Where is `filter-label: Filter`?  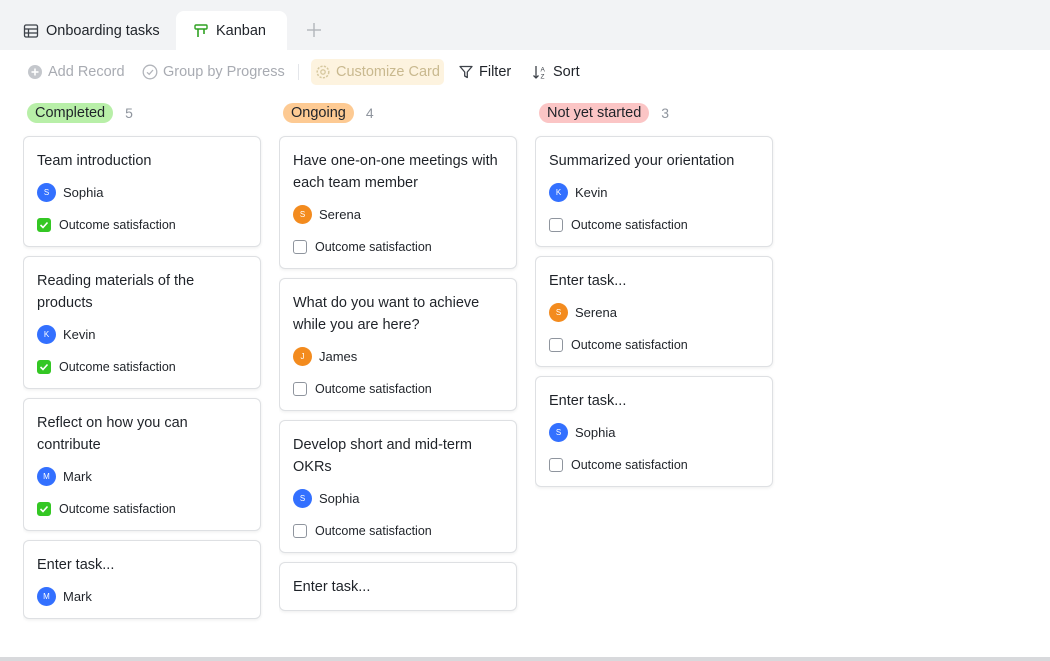 filter-label: Filter is located at coordinates (495, 72).